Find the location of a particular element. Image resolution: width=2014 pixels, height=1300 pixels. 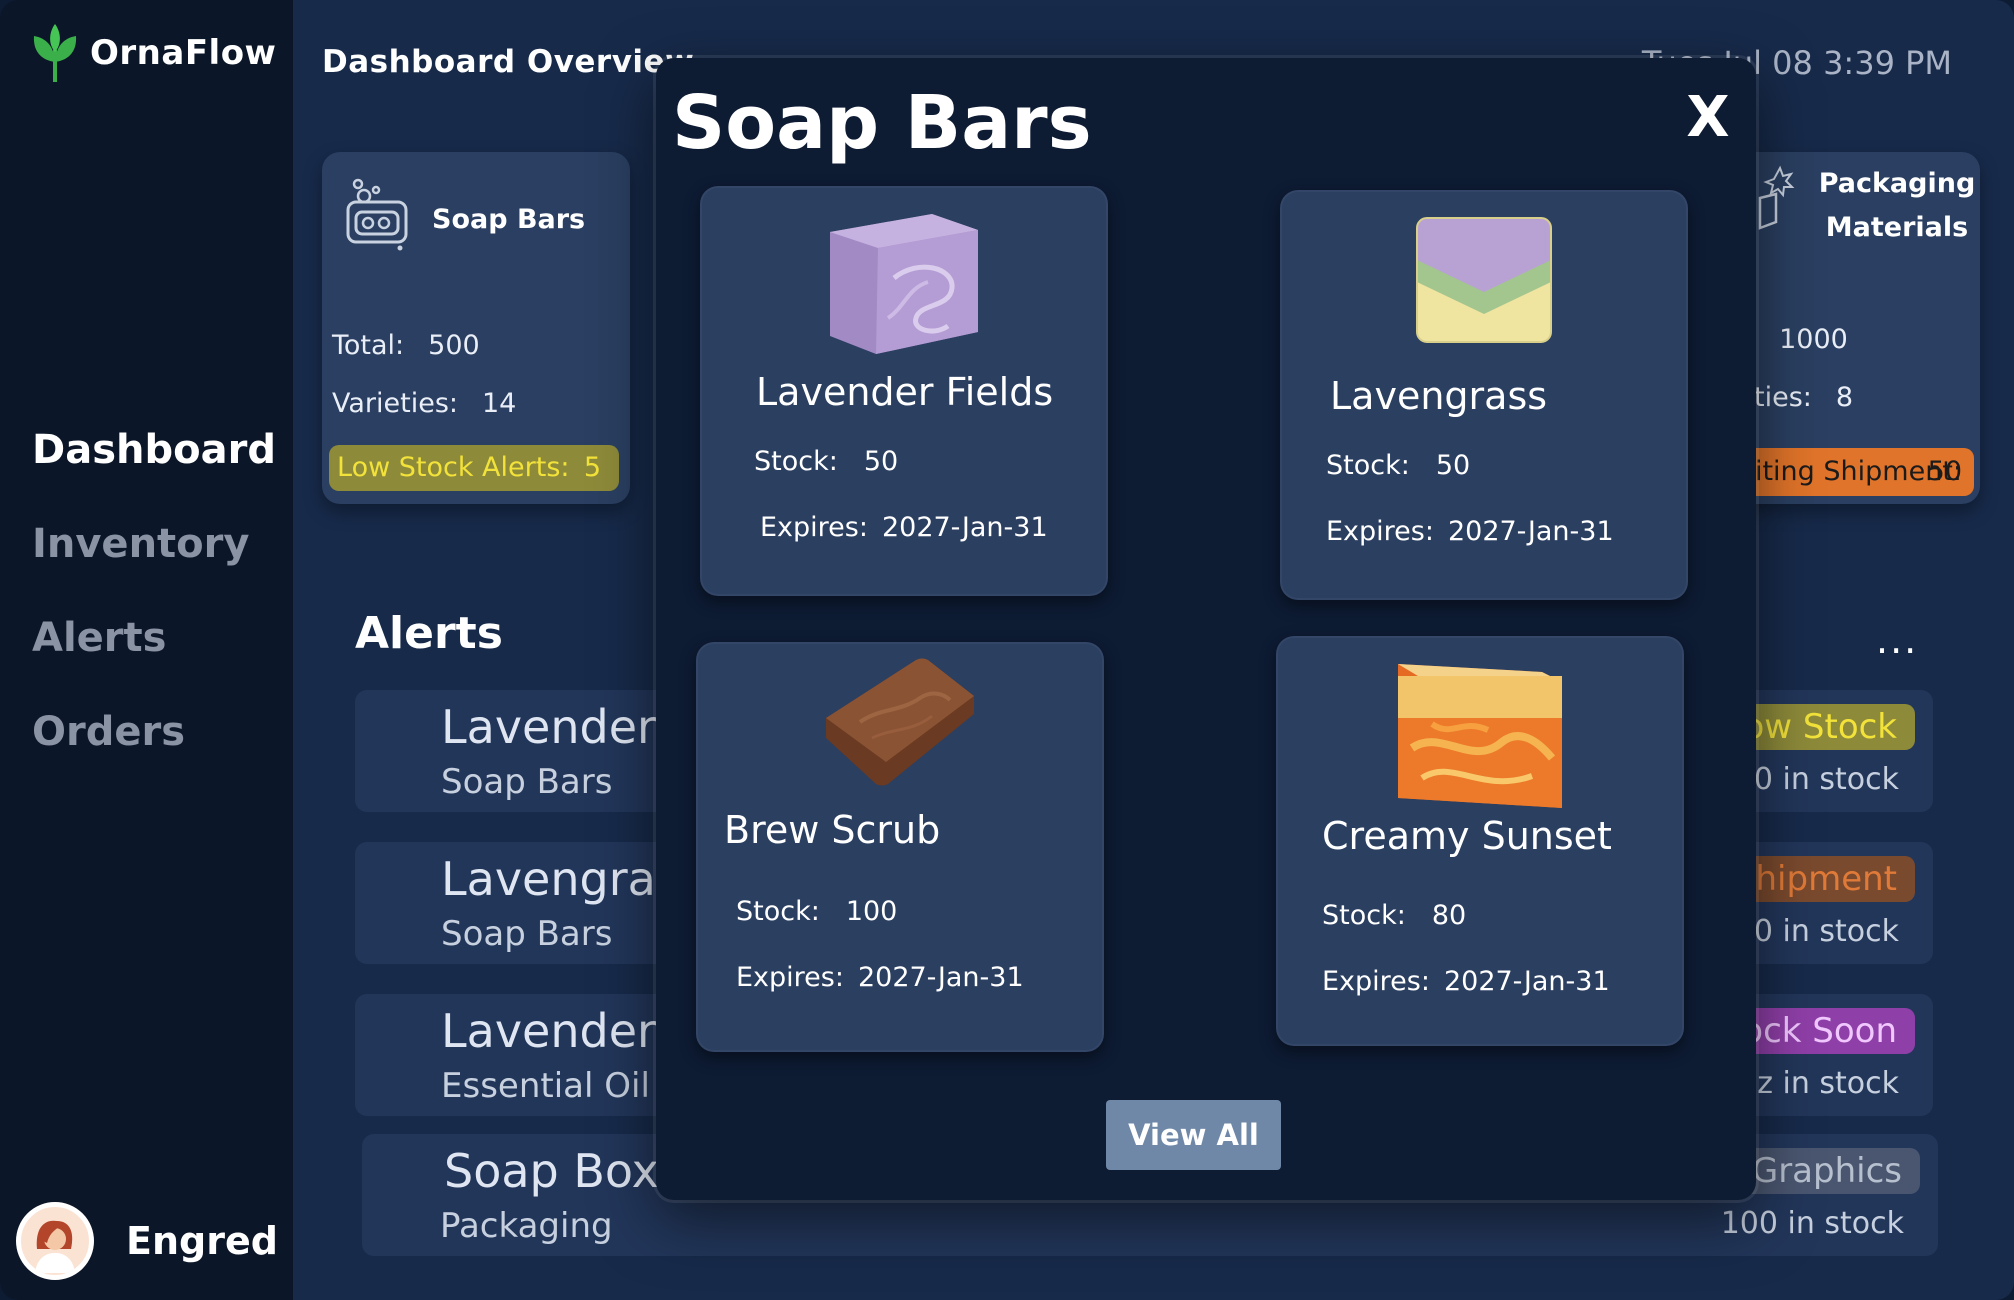

app-name: OrnaFlow is located at coordinates (183, 53).